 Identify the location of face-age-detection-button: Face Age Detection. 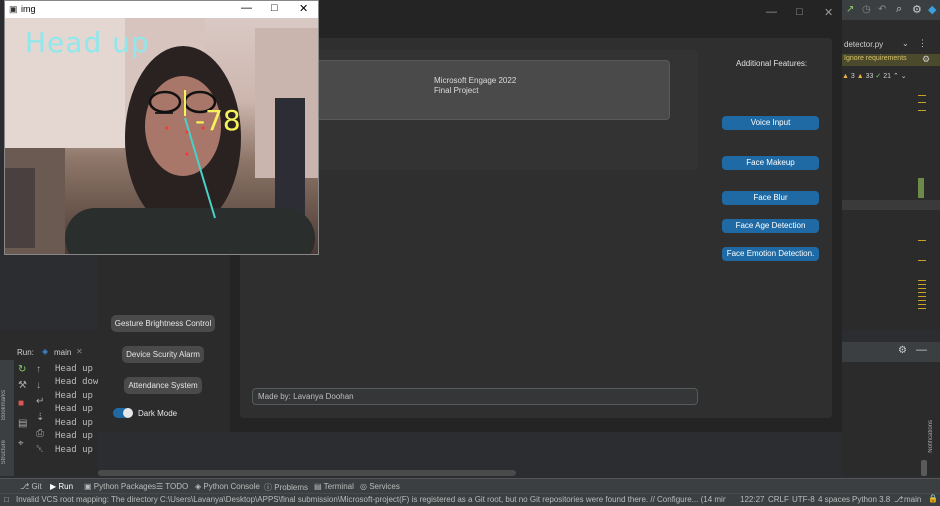
(770, 226).